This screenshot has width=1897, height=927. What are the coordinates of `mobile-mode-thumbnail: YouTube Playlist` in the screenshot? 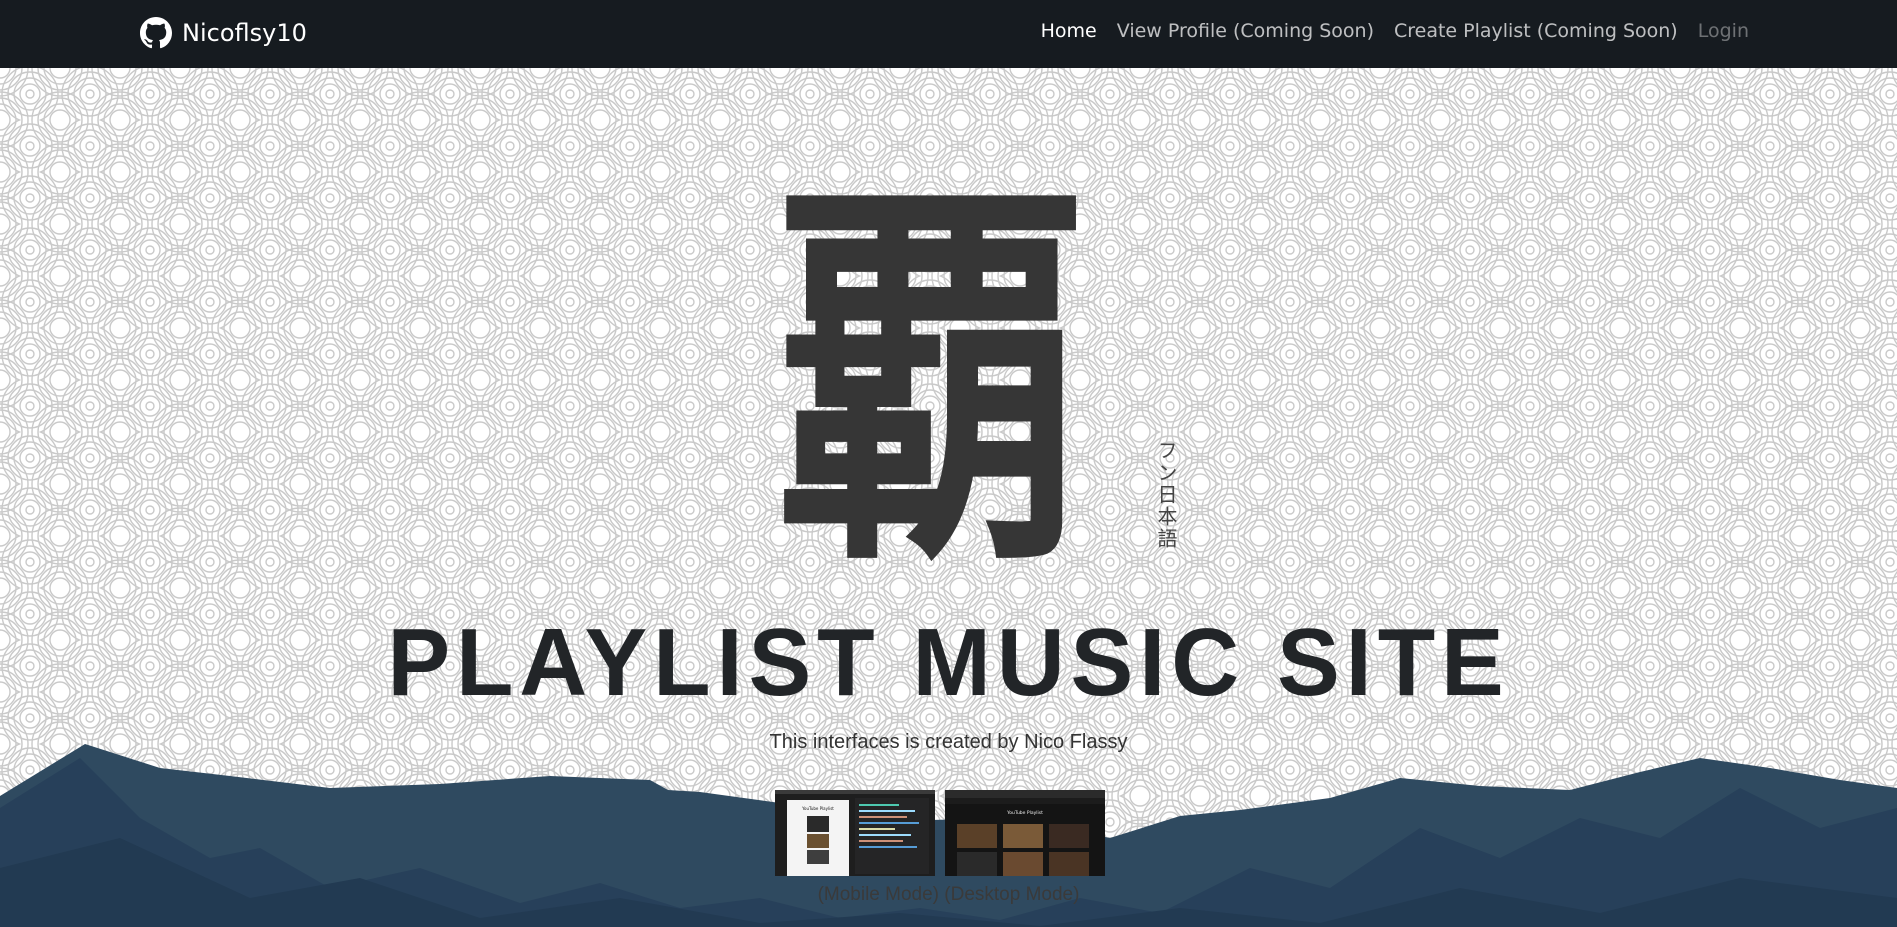 It's located at (855, 833).